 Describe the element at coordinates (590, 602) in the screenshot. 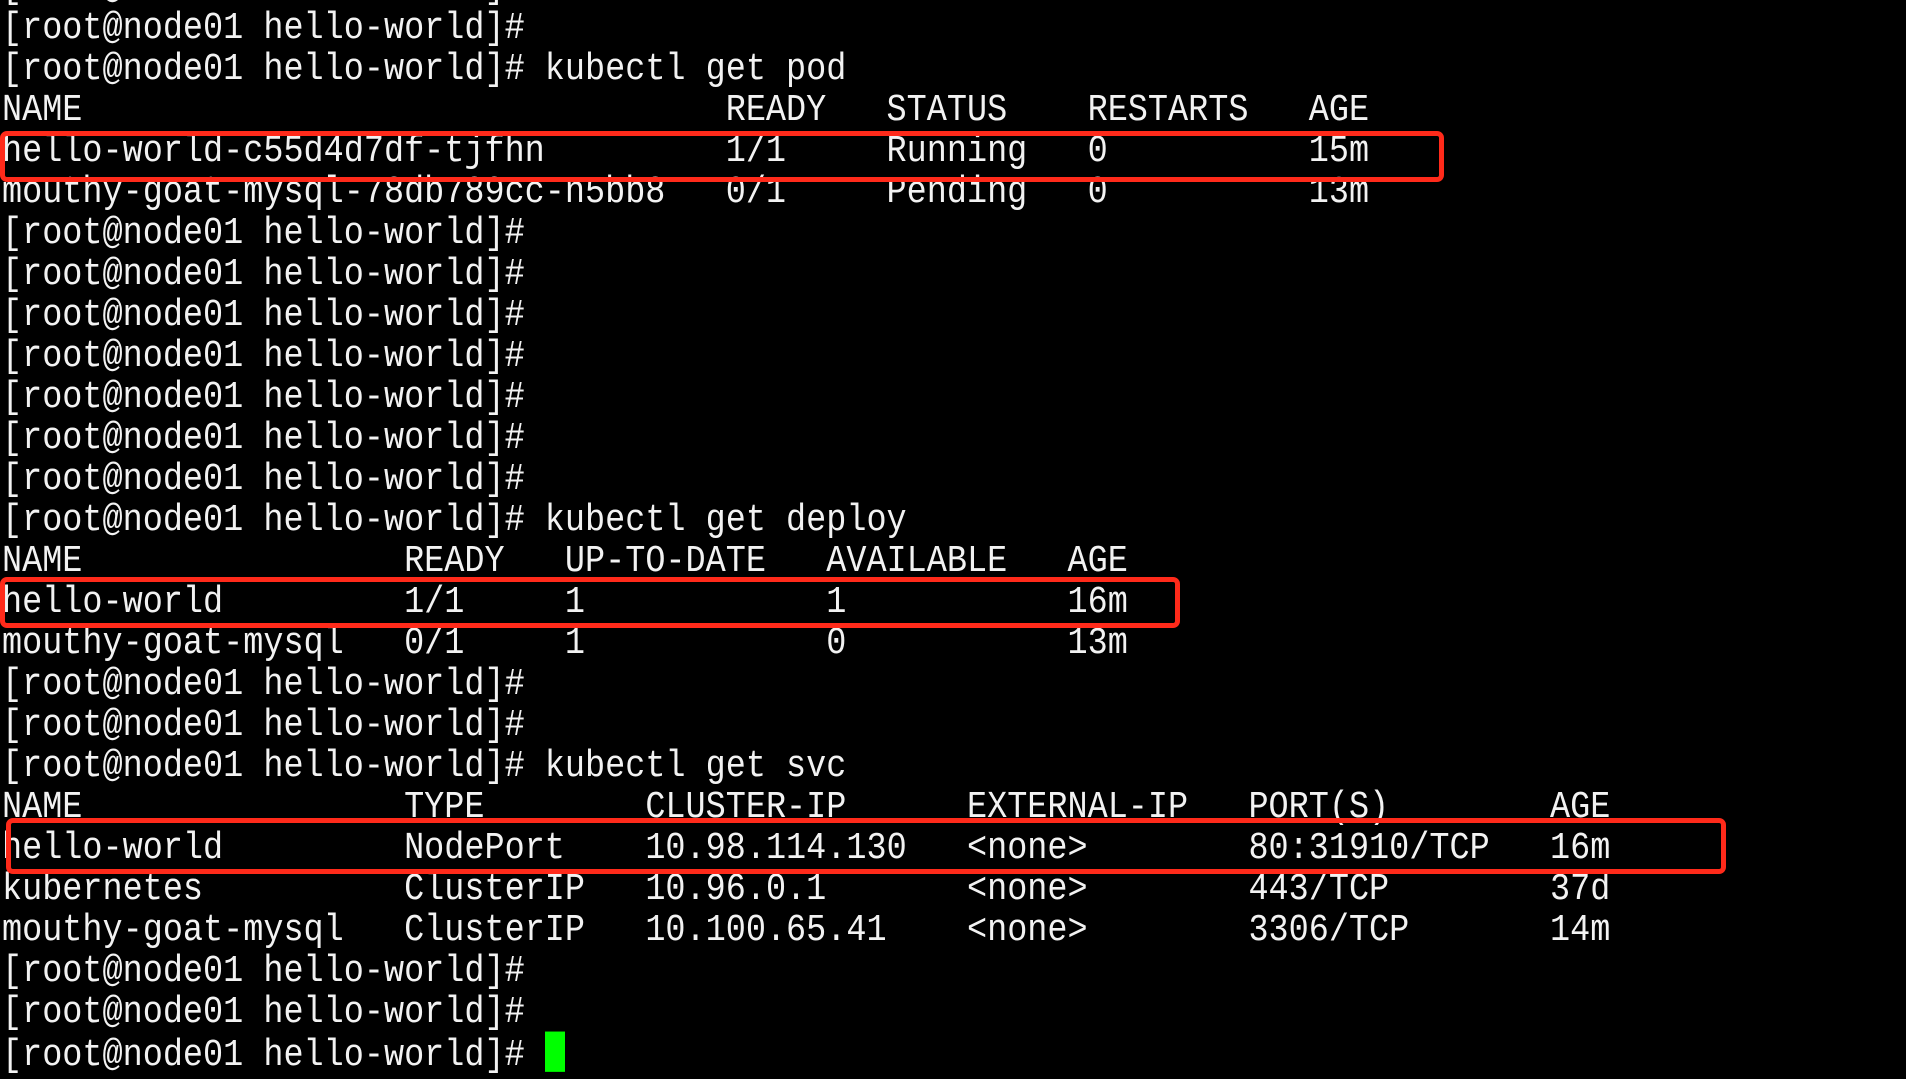

I see `highlight-box-deploy-row` at that location.